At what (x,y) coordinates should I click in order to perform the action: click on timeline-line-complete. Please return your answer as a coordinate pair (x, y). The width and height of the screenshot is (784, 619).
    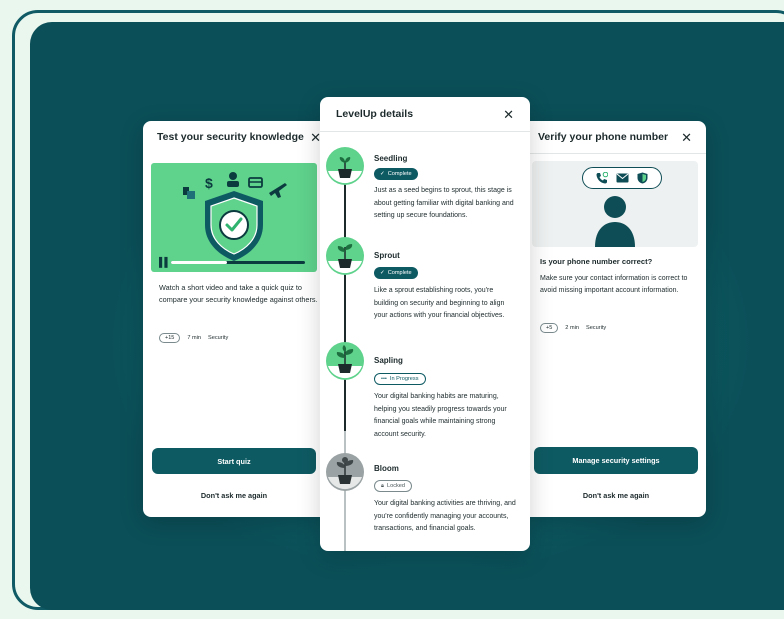
    Looking at the image, I should click on (345, 300).